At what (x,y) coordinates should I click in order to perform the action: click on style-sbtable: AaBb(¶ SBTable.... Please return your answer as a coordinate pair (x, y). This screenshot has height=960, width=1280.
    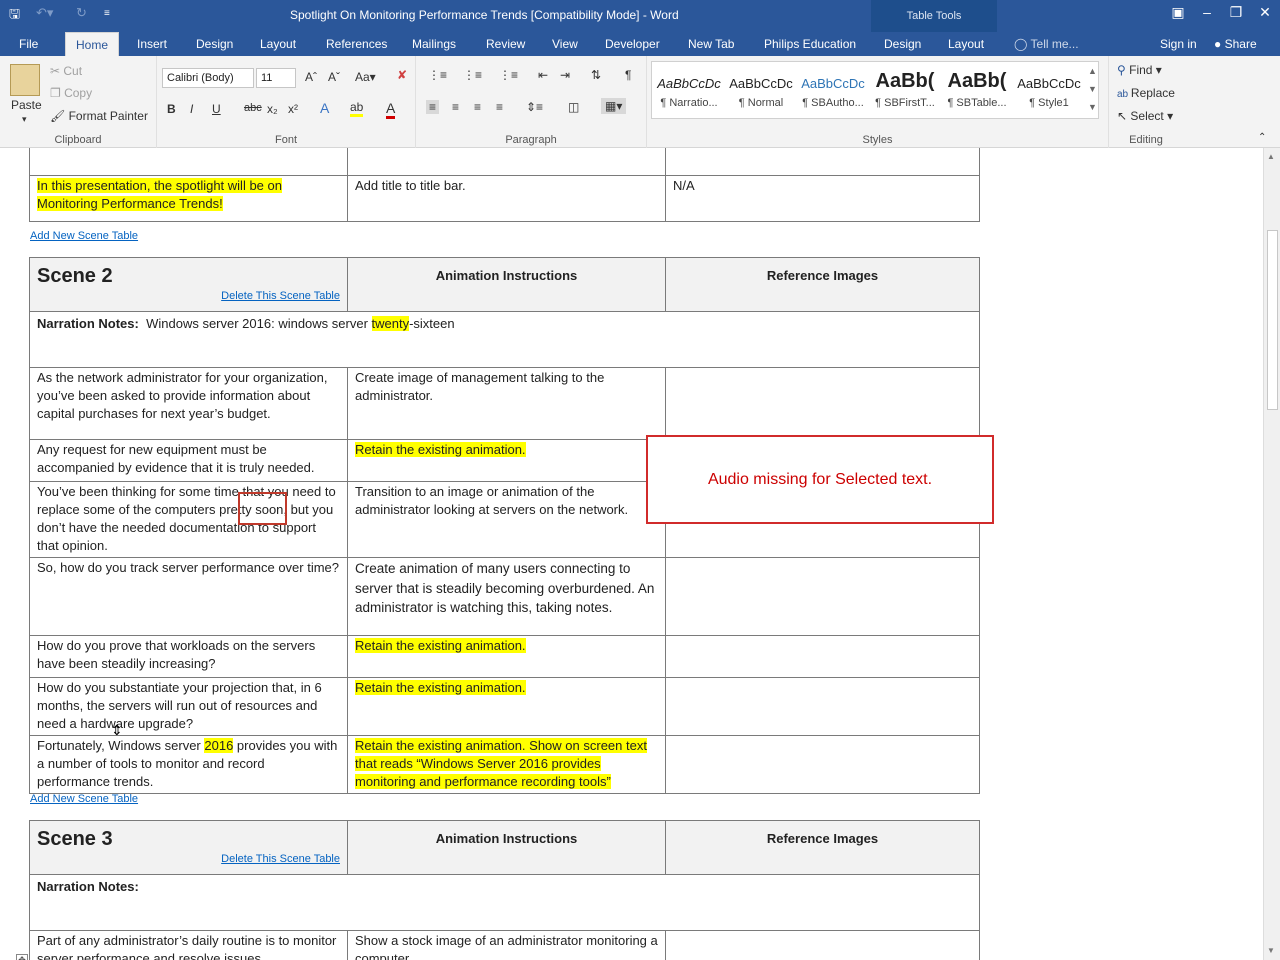
    Looking at the image, I should click on (977, 91).